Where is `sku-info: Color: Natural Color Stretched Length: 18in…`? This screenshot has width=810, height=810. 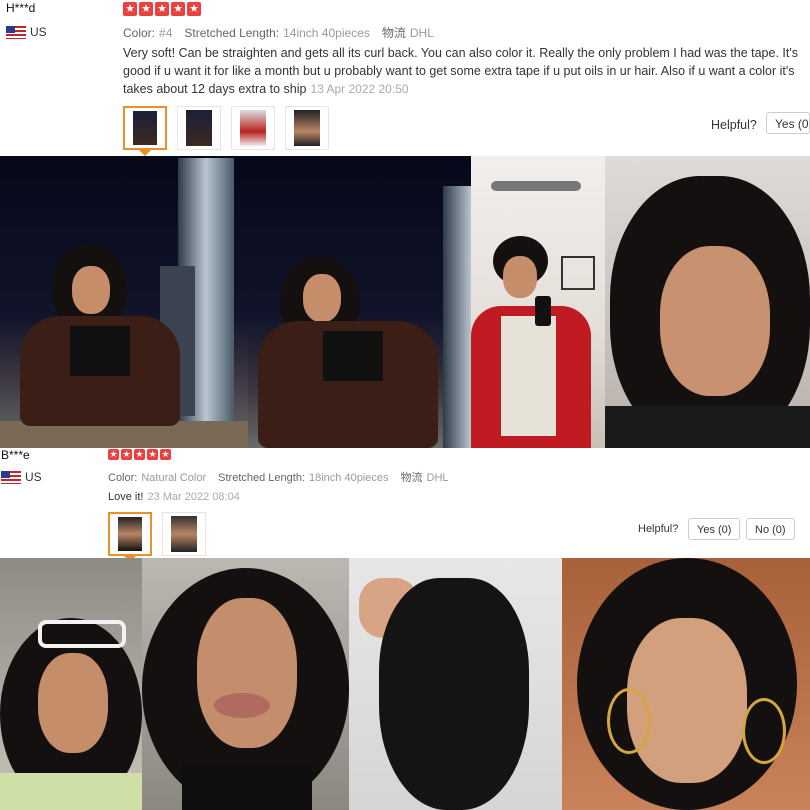 sku-info: Color: Natural Color Stretched Length: 18in… is located at coordinates (278, 477).